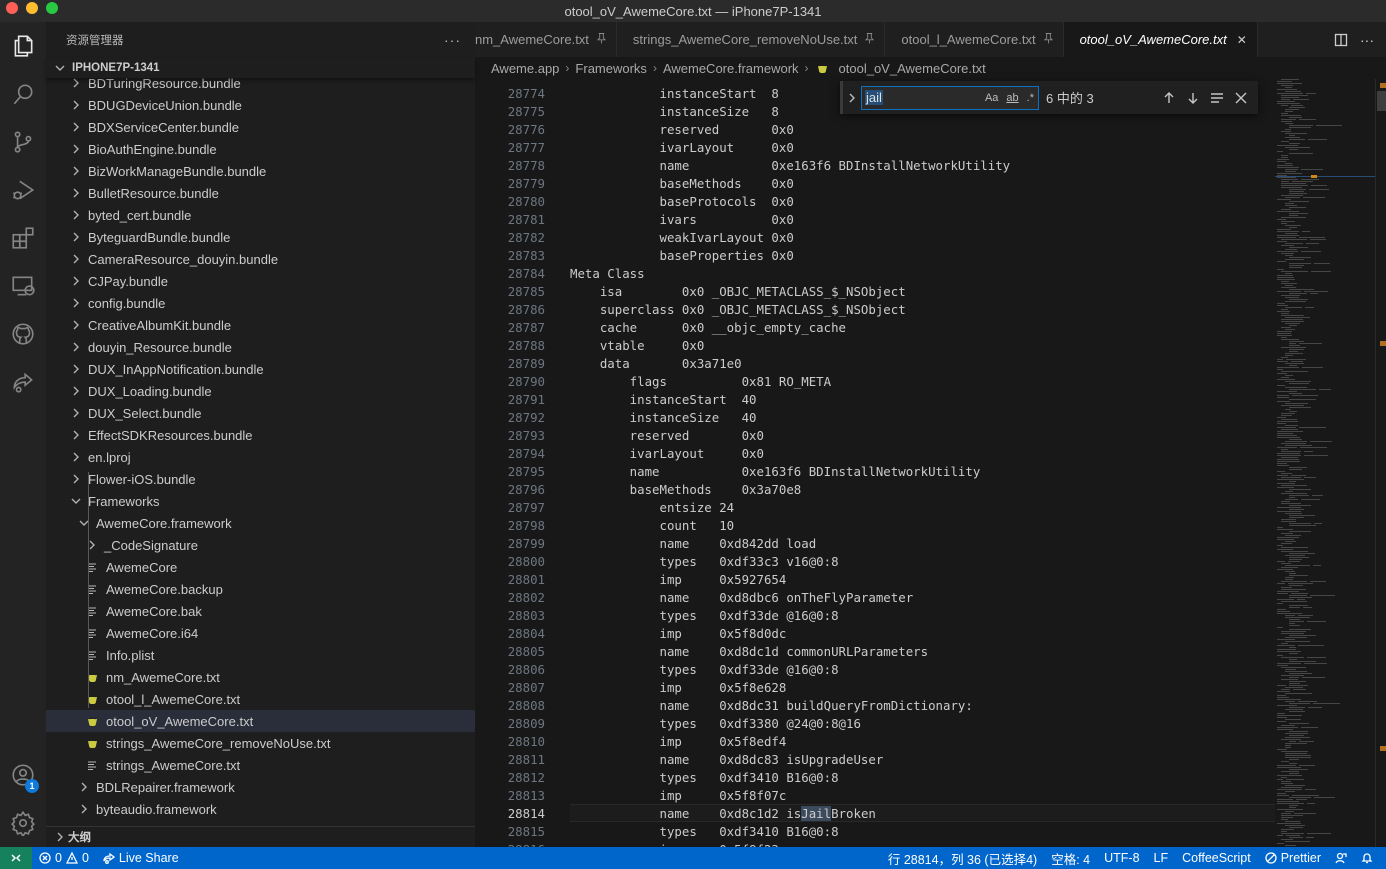 The image size is (1386, 869). Describe the element at coordinates (260, 611) in the screenshot. I see `tree-file: AwemeCore.bak` at that location.